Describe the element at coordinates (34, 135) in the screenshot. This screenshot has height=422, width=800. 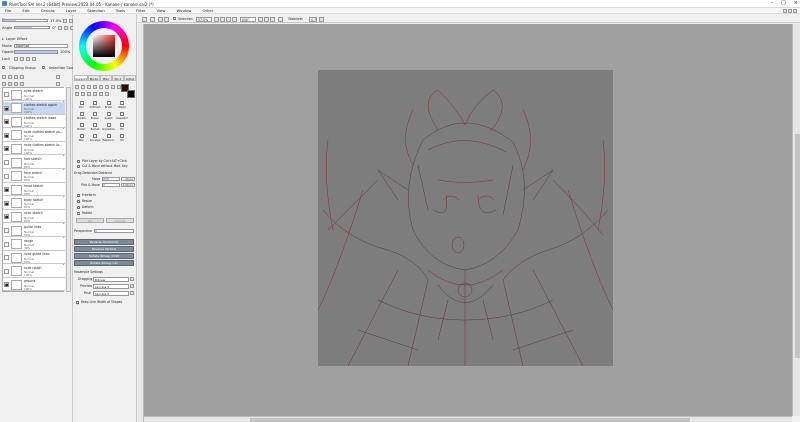
I see `layer-row: ● rude clothes sketch ps... Normal 100%` at that location.